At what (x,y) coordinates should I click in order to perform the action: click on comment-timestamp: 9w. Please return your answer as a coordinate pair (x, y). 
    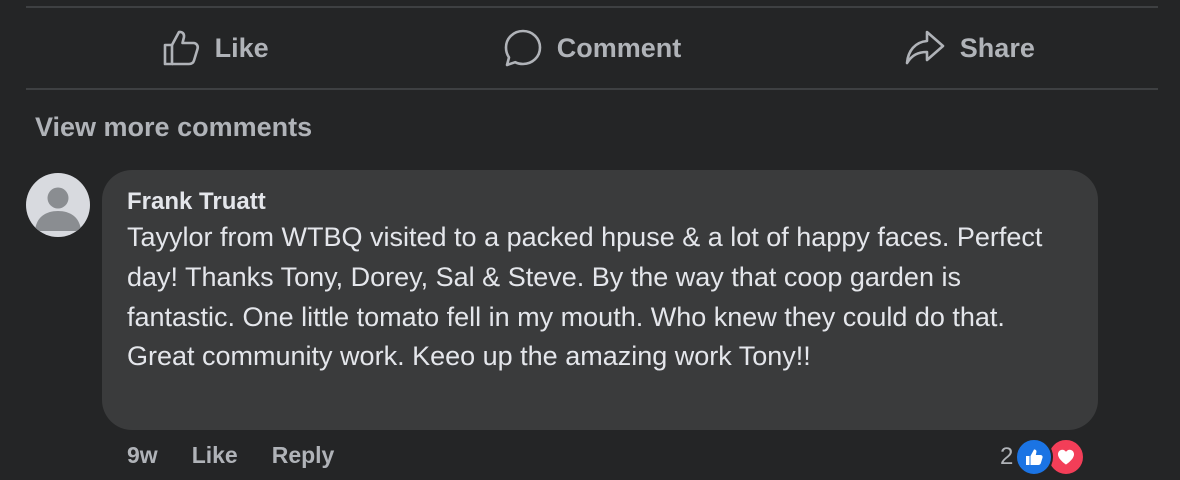
    Looking at the image, I should click on (142, 455).